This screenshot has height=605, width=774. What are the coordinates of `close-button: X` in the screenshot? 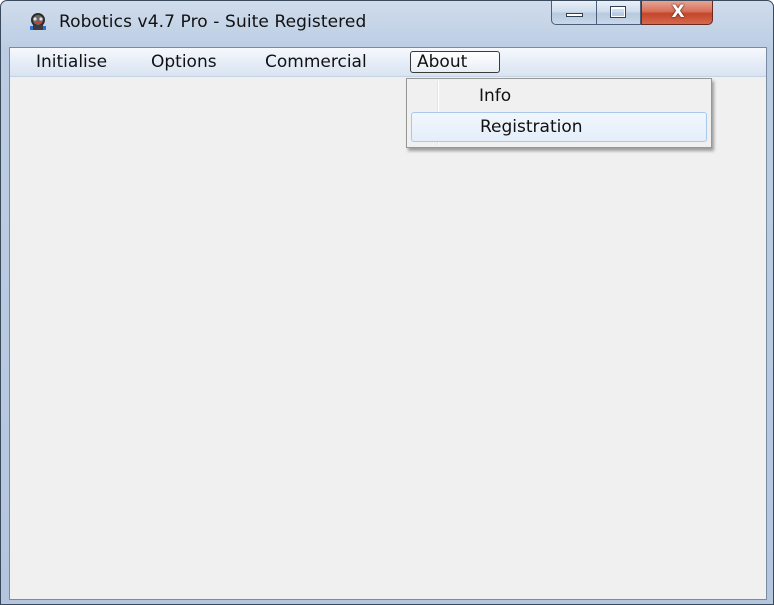 It's located at (677, 13).